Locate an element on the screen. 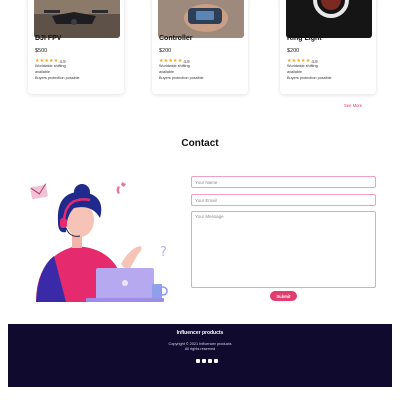 This screenshot has height=400, width=400. instagram-icon is located at coordinates (204, 361).